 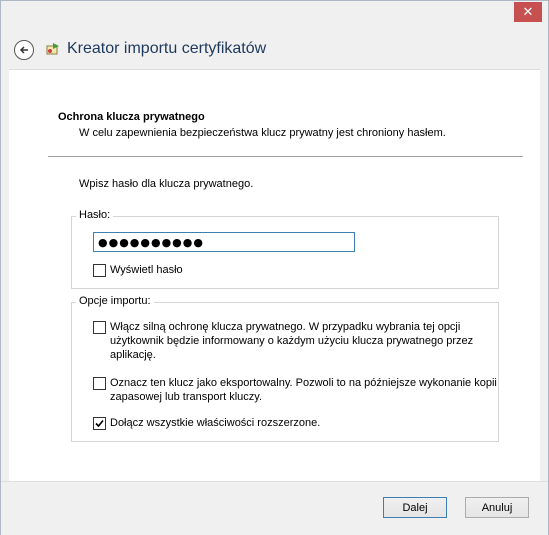 I want to click on password-group: Hasło:, so click(x=285, y=249).